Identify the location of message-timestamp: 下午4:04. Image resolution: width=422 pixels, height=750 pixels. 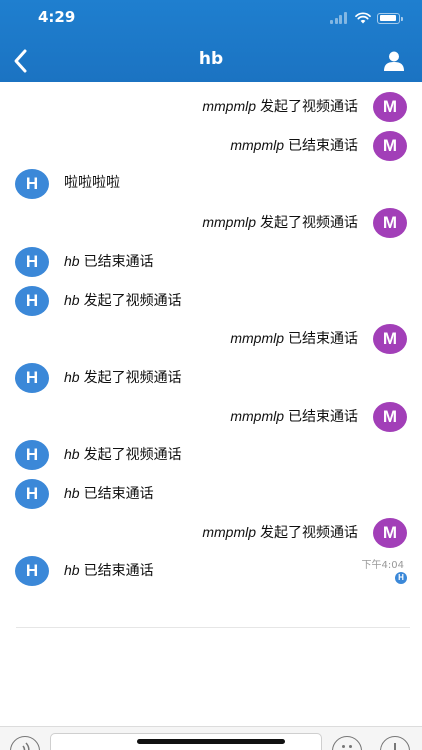
(382, 566).